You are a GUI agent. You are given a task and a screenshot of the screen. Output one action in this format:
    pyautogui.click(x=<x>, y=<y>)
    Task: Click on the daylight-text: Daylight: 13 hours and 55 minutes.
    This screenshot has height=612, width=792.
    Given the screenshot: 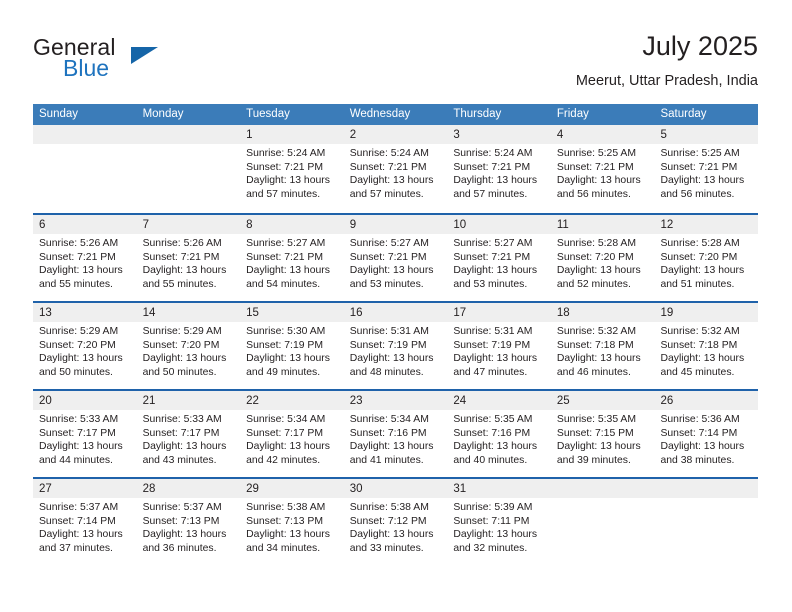 What is the action you would take?
    pyautogui.click(x=81, y=277)
    